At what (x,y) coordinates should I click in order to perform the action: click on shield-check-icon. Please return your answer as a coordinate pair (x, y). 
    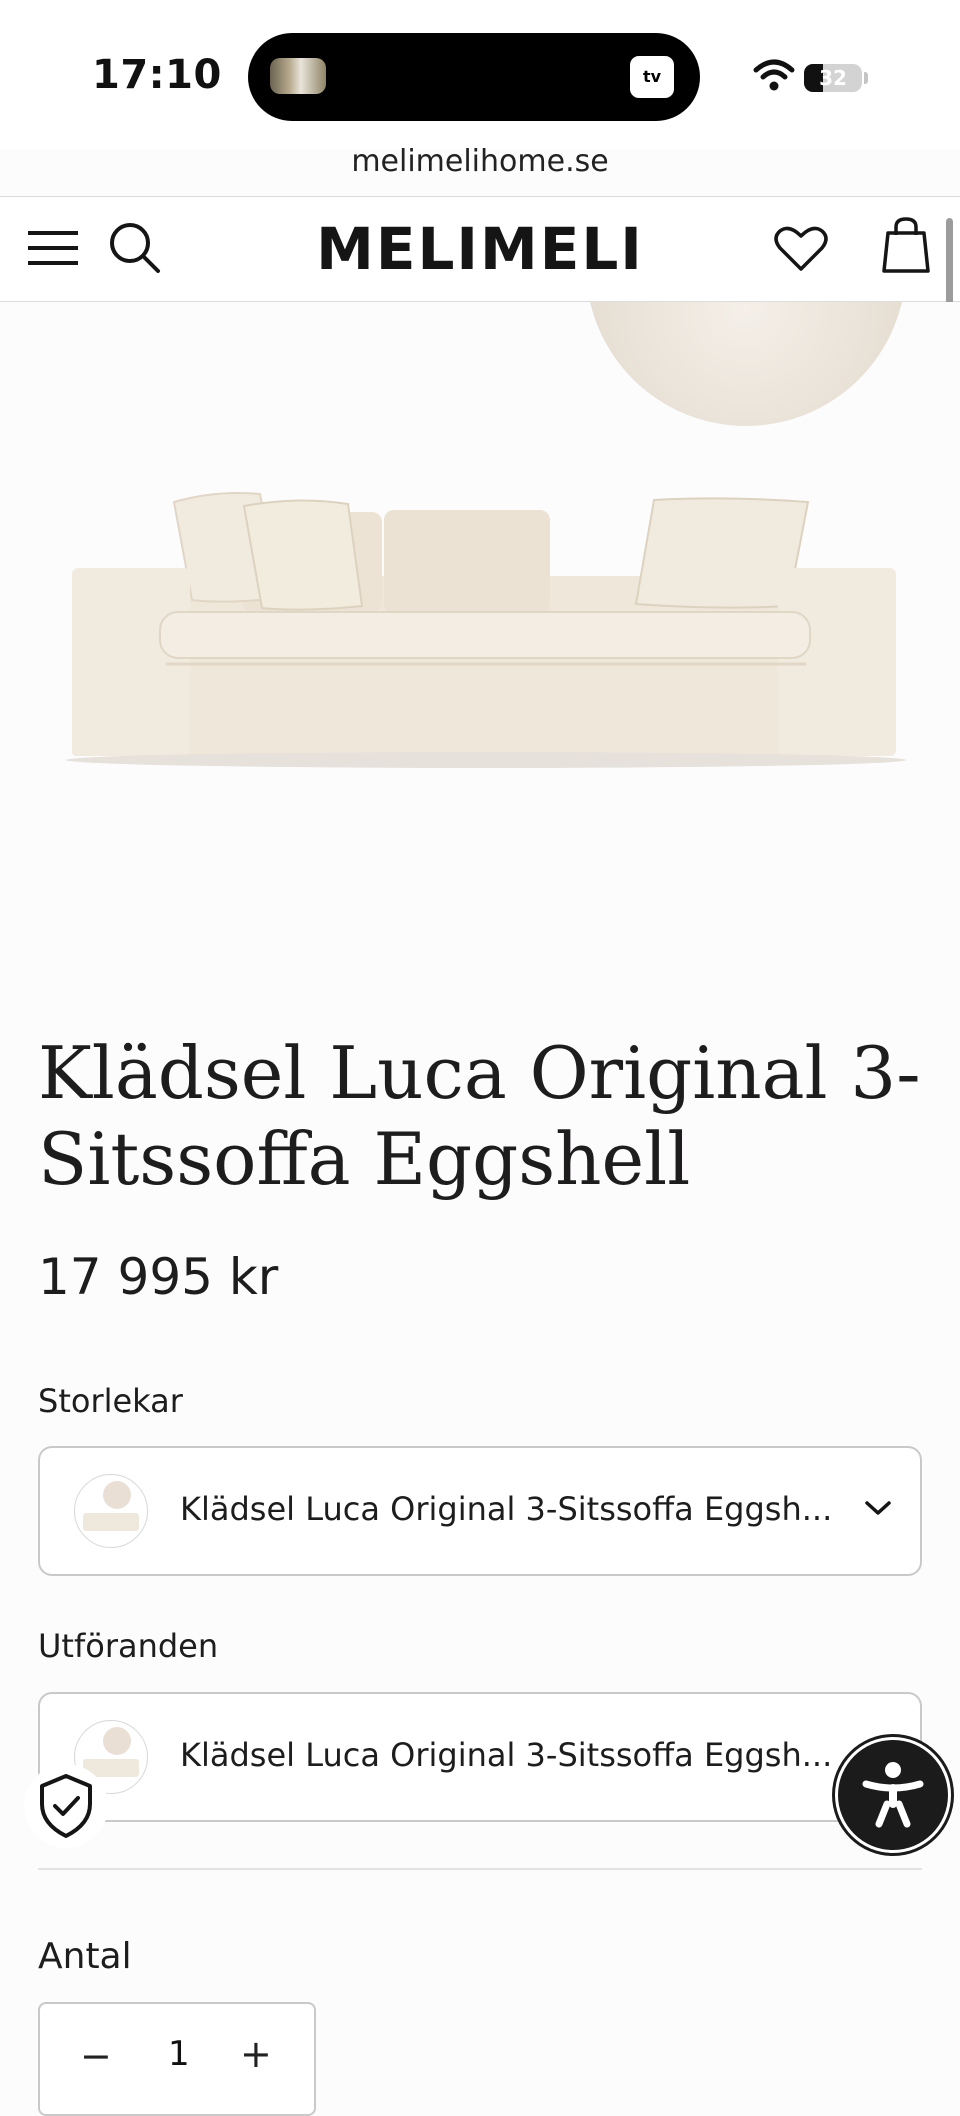
    Looking at the image, I should click on (66, 1806).